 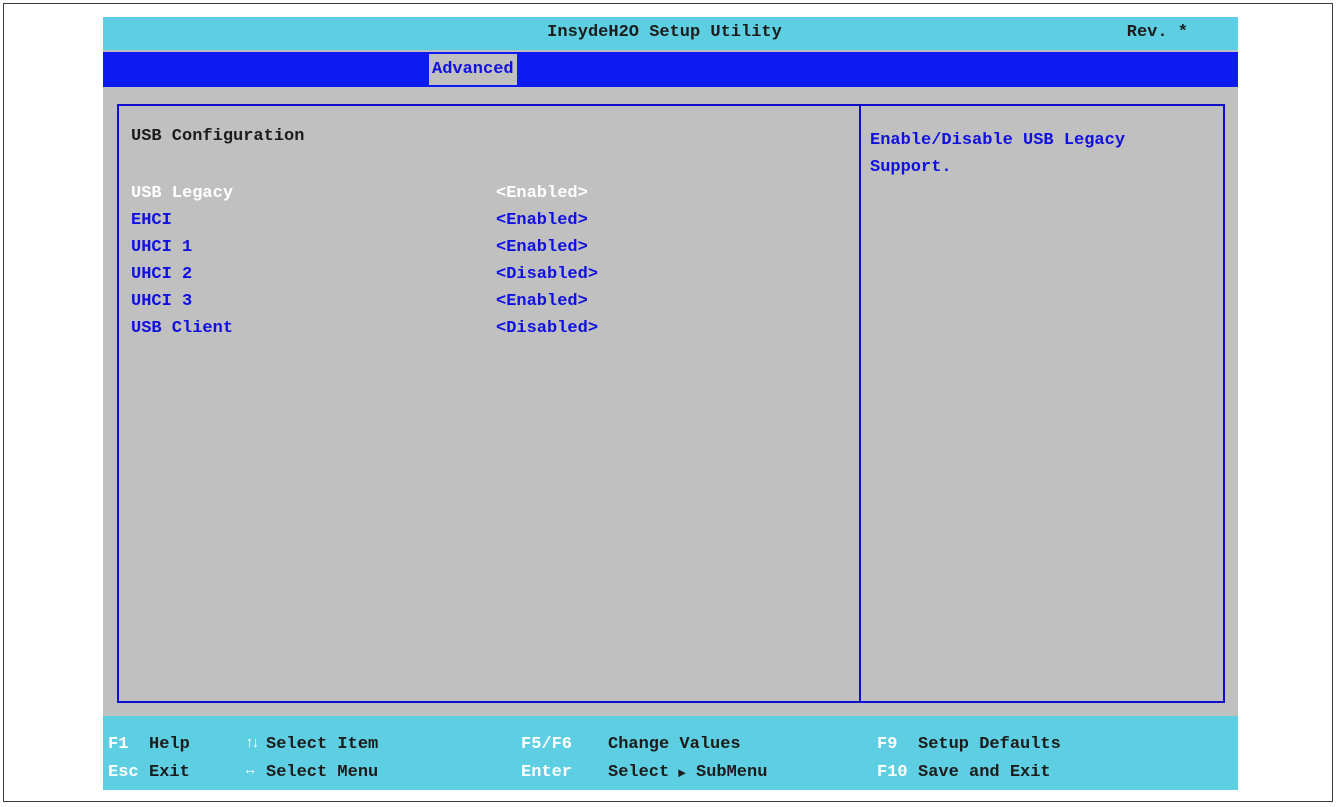 I want to click on f1-action: Help, so click(x=169, y=744).